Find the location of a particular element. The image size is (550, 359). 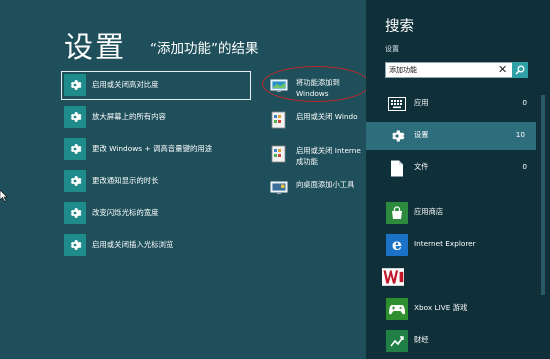

ie-icon: e is located at coordinates (397, 245).